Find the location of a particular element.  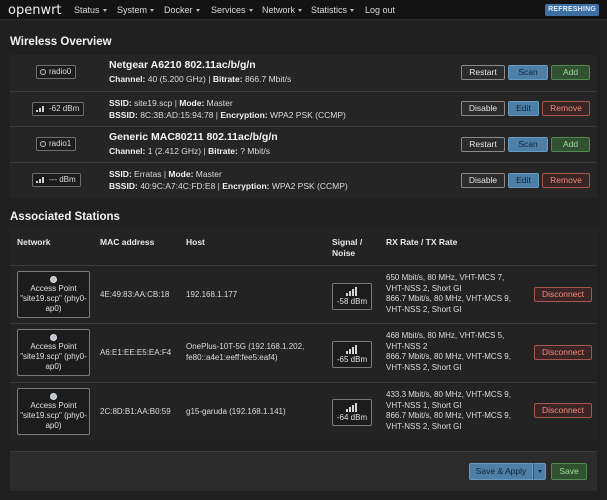

rx-rate-2: VHT-NSS 2 is located at coordinates (407, 346).